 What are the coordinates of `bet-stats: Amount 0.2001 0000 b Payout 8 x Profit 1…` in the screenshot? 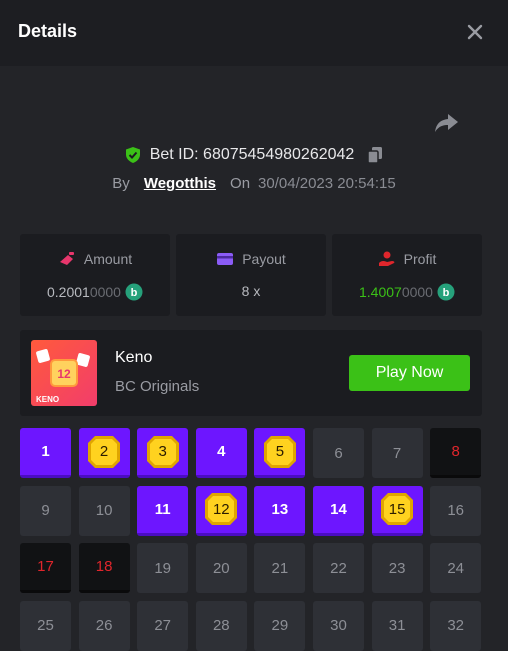 It's located at (251, 275).